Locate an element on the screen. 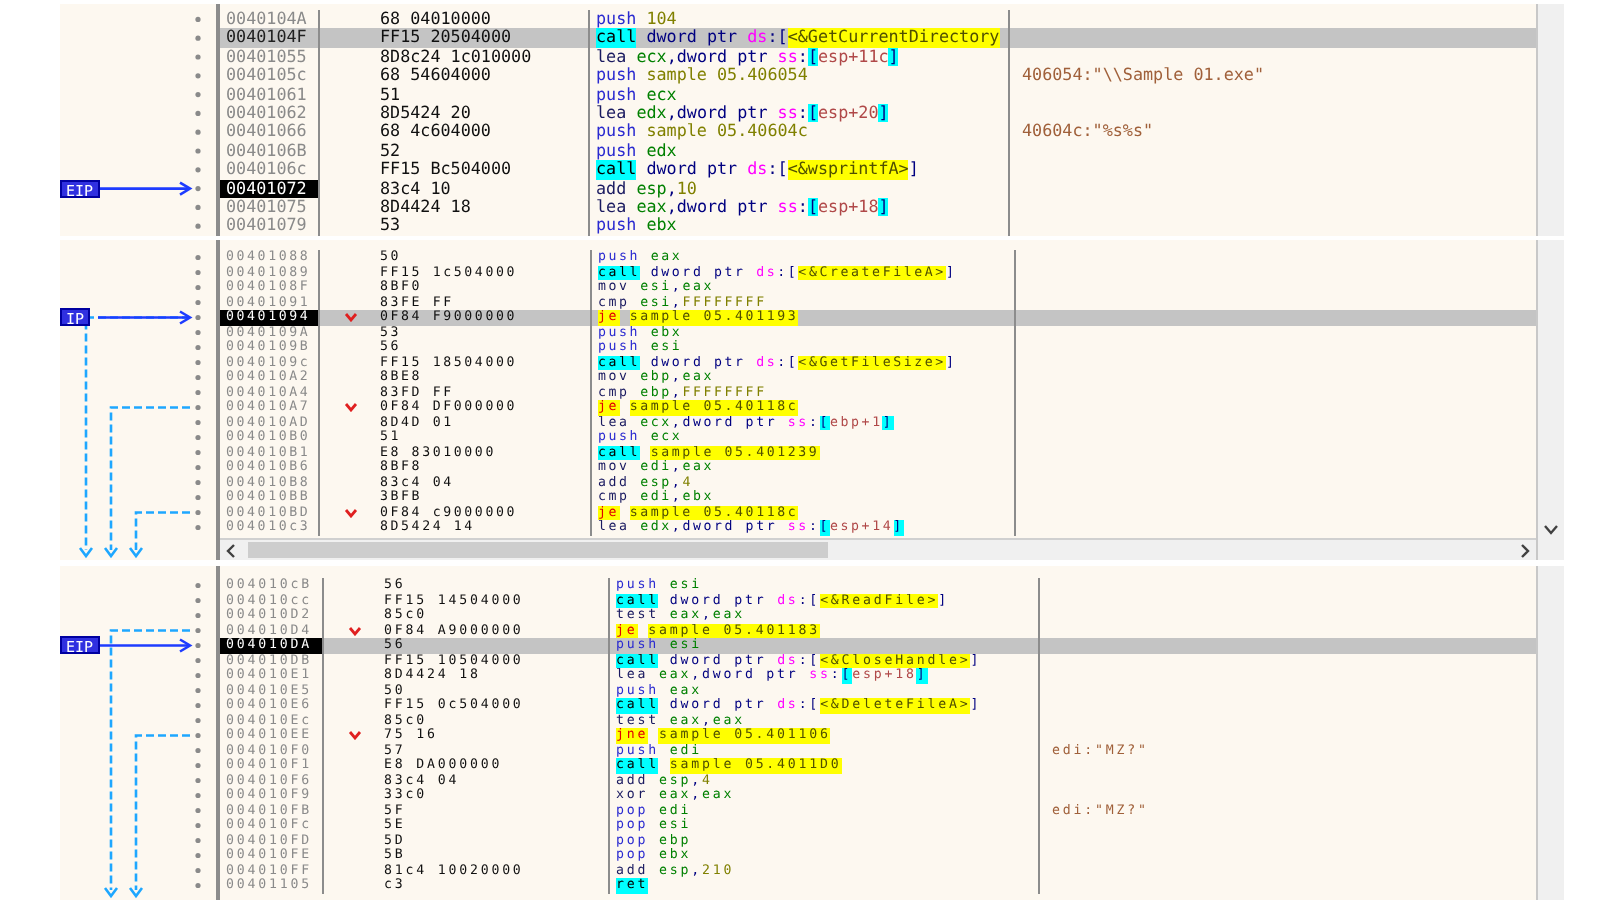 The image size is (1600, 900). instruction-text: push ecx is located at coordinates (636, 93).